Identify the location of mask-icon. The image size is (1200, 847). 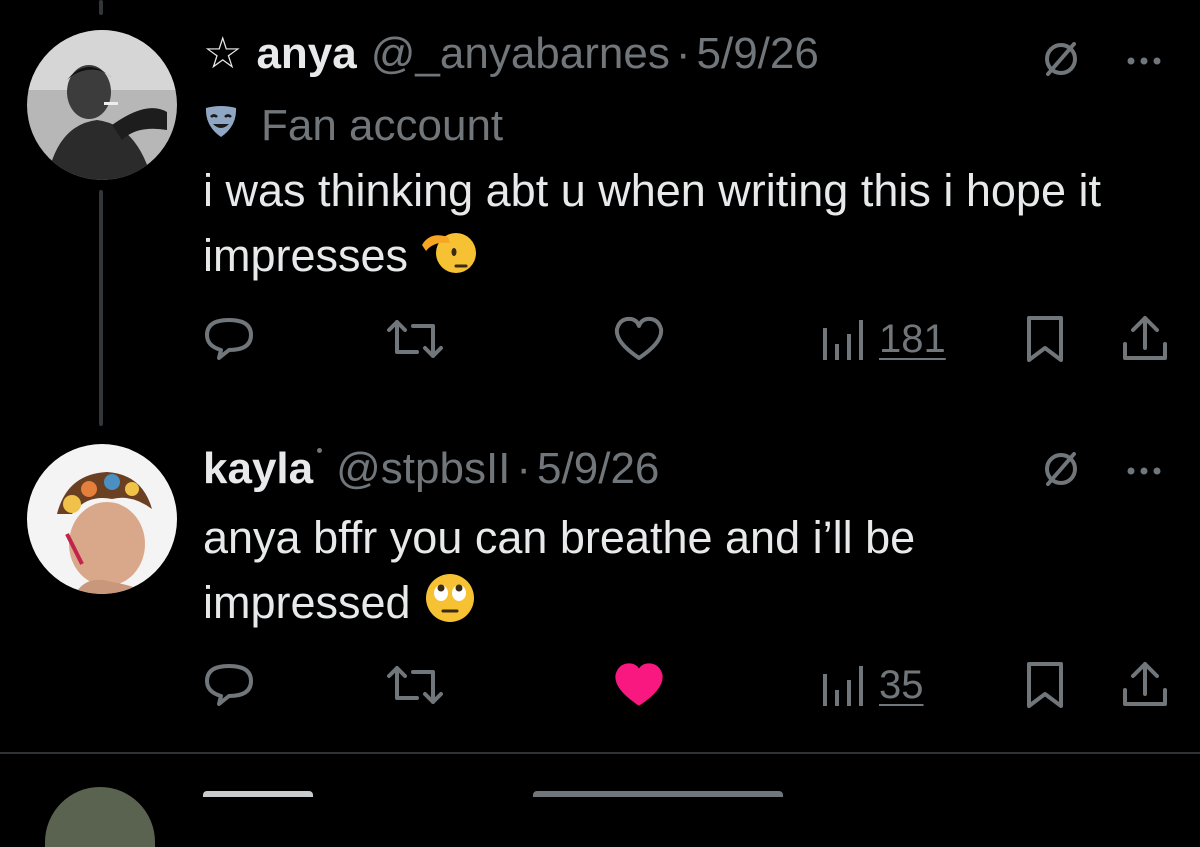
(221, 126).